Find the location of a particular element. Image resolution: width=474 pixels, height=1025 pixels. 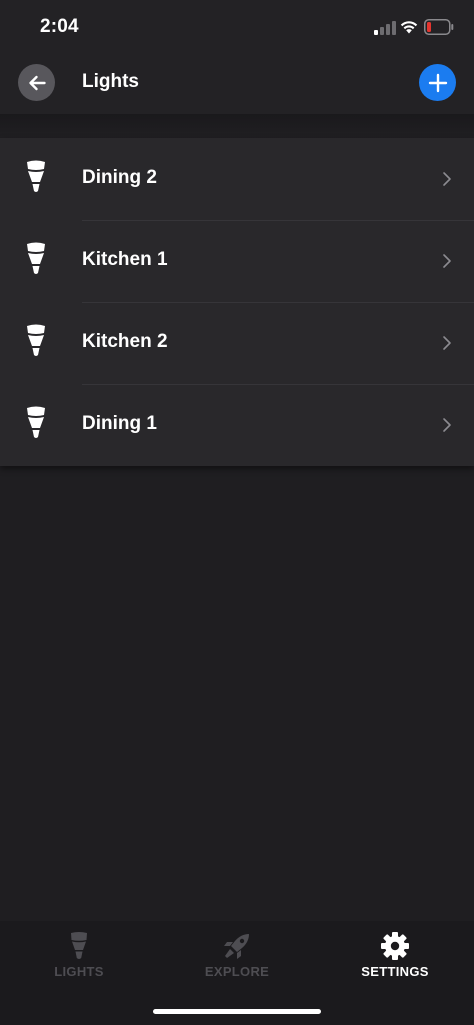

status-bar: 2:04 is located at coordinates (237, 28).